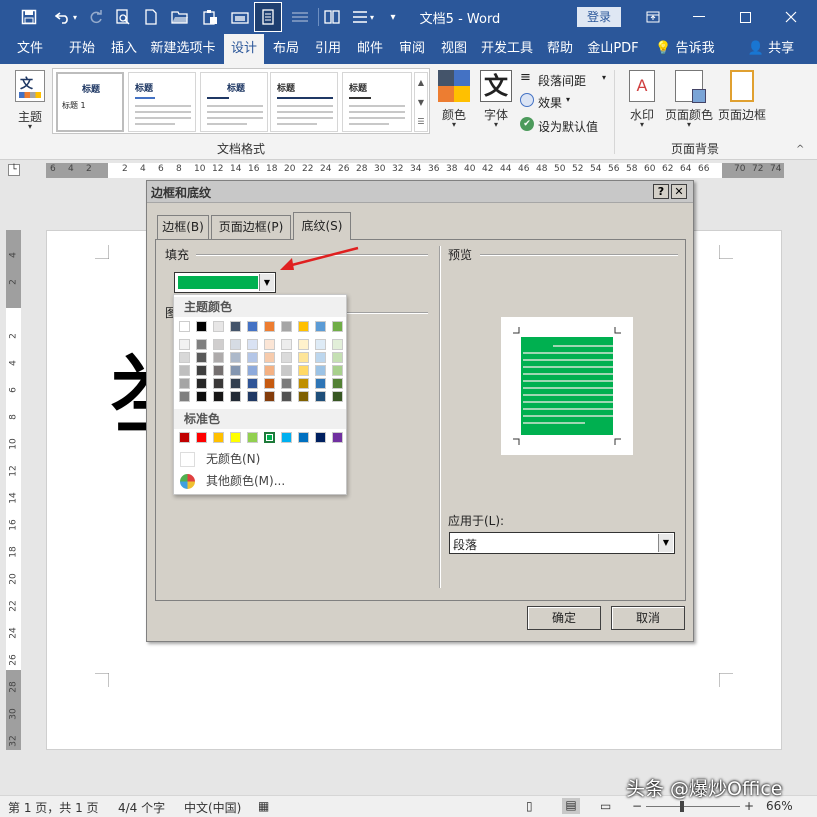 The height and width of the screenshot is (817, 817). What do you see at coordinates (699, 17) in the screenshot?
I see `minimize-icon` at bounding box center [699, 17].